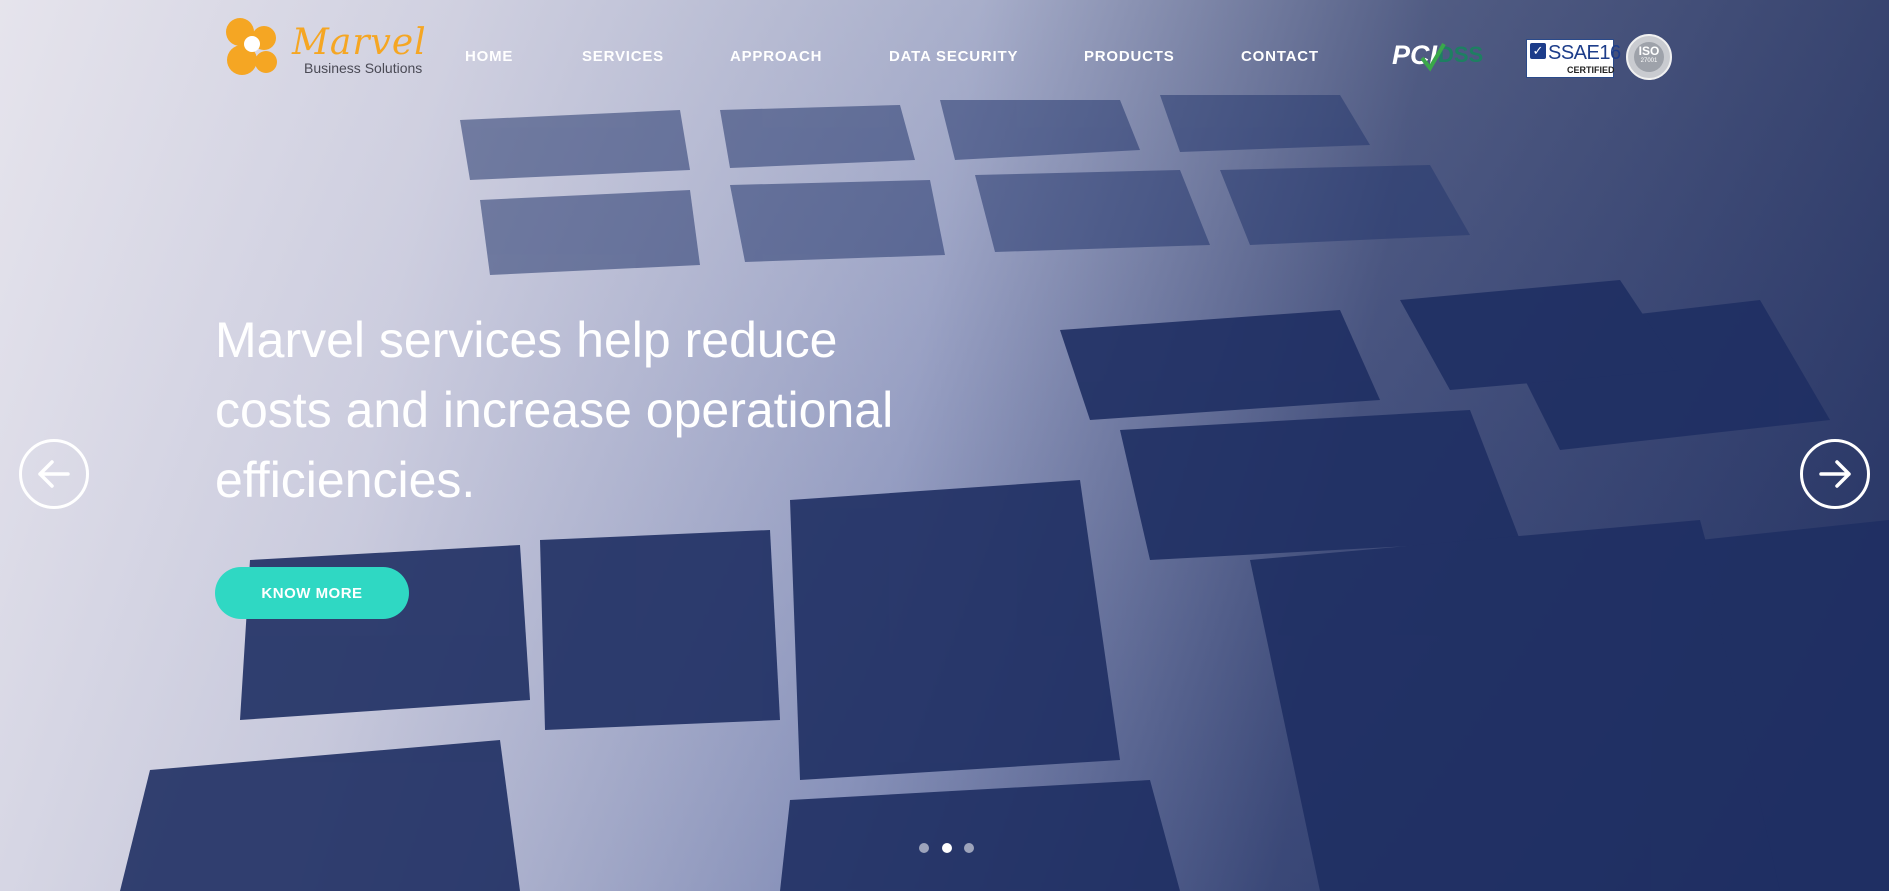  I want to click on nav-item-products: PRODUCTS, so click(1129, 56).